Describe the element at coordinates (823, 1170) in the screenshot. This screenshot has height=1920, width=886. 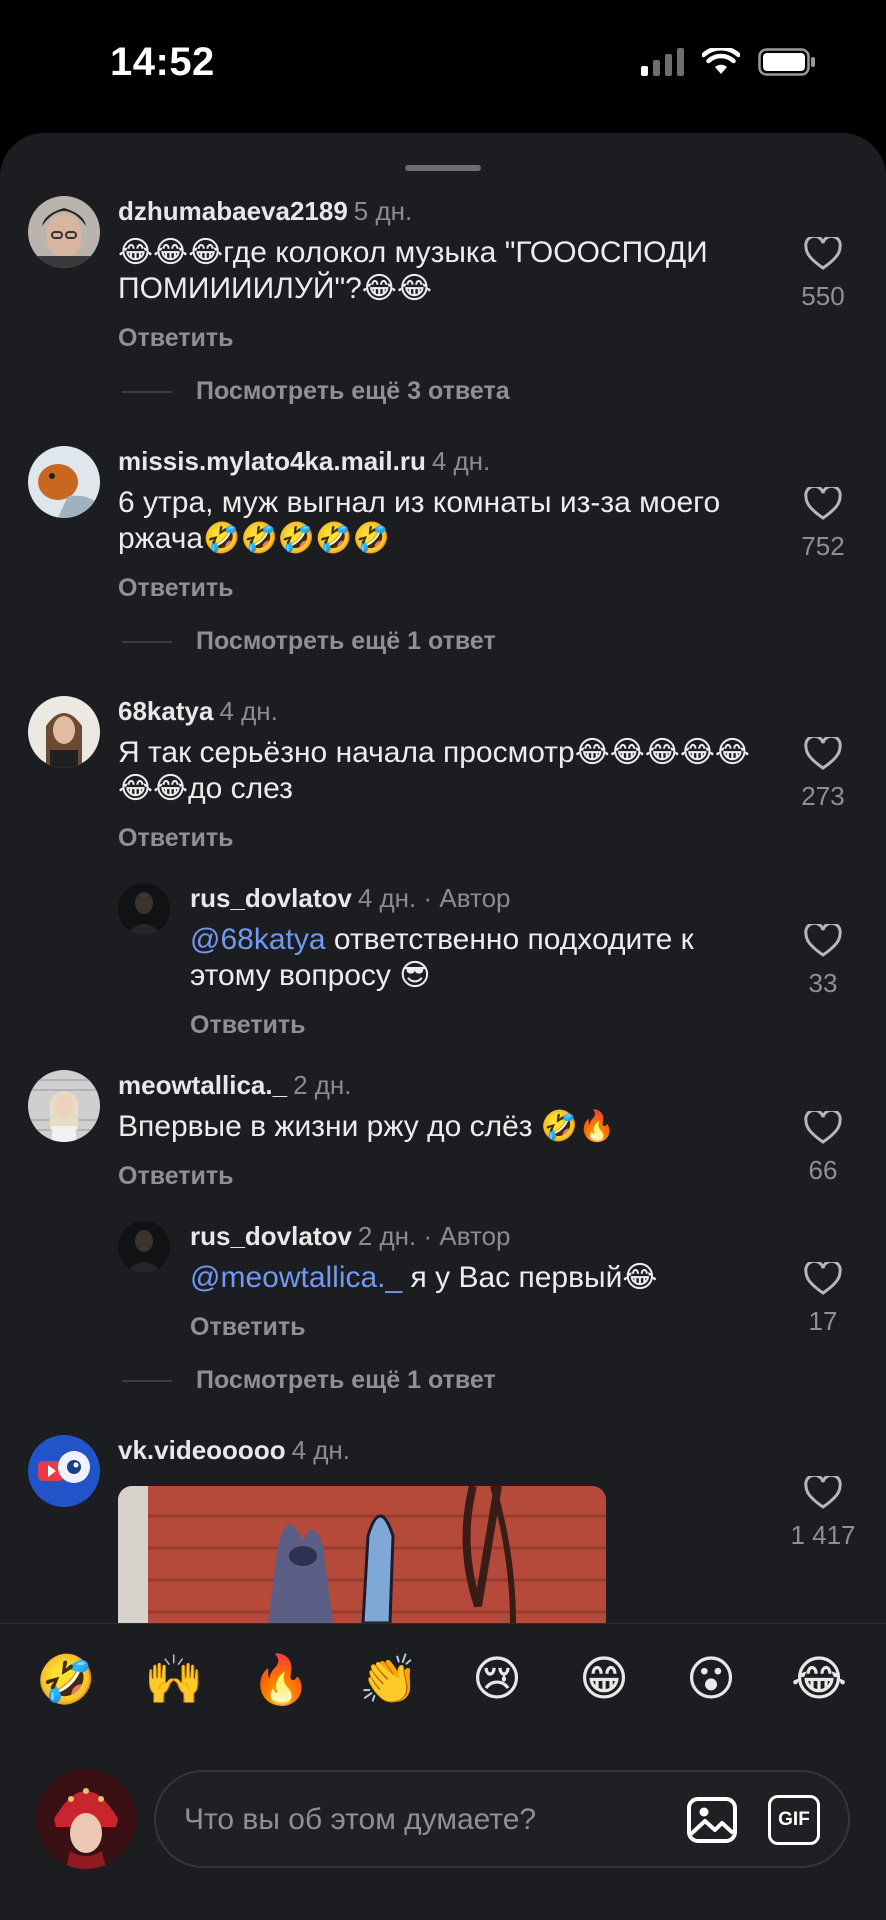
I see `like-count: 66` at that location.